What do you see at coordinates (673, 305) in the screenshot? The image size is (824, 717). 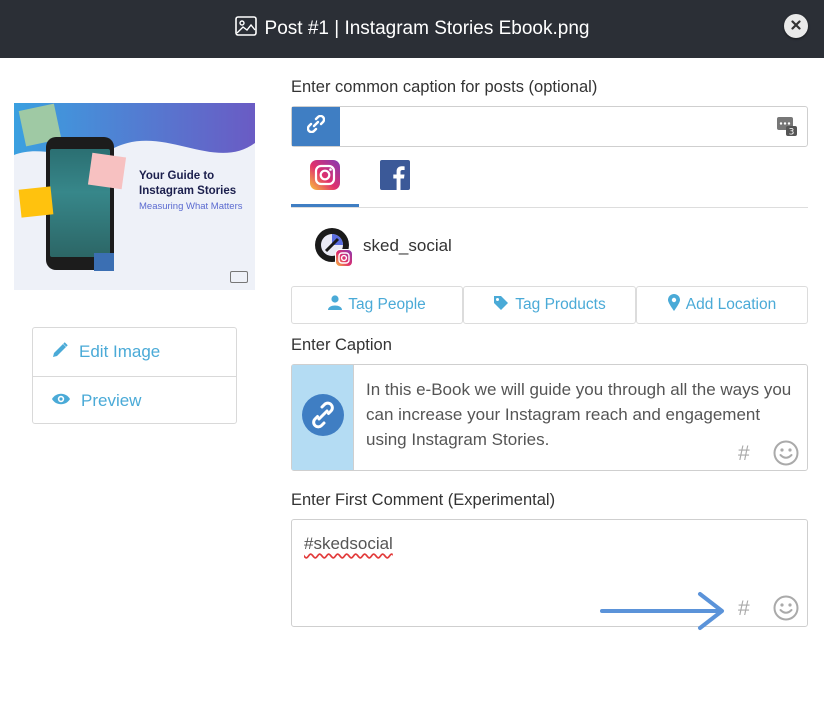 I see `location-pin-icon` at bounding box center [673, 305].